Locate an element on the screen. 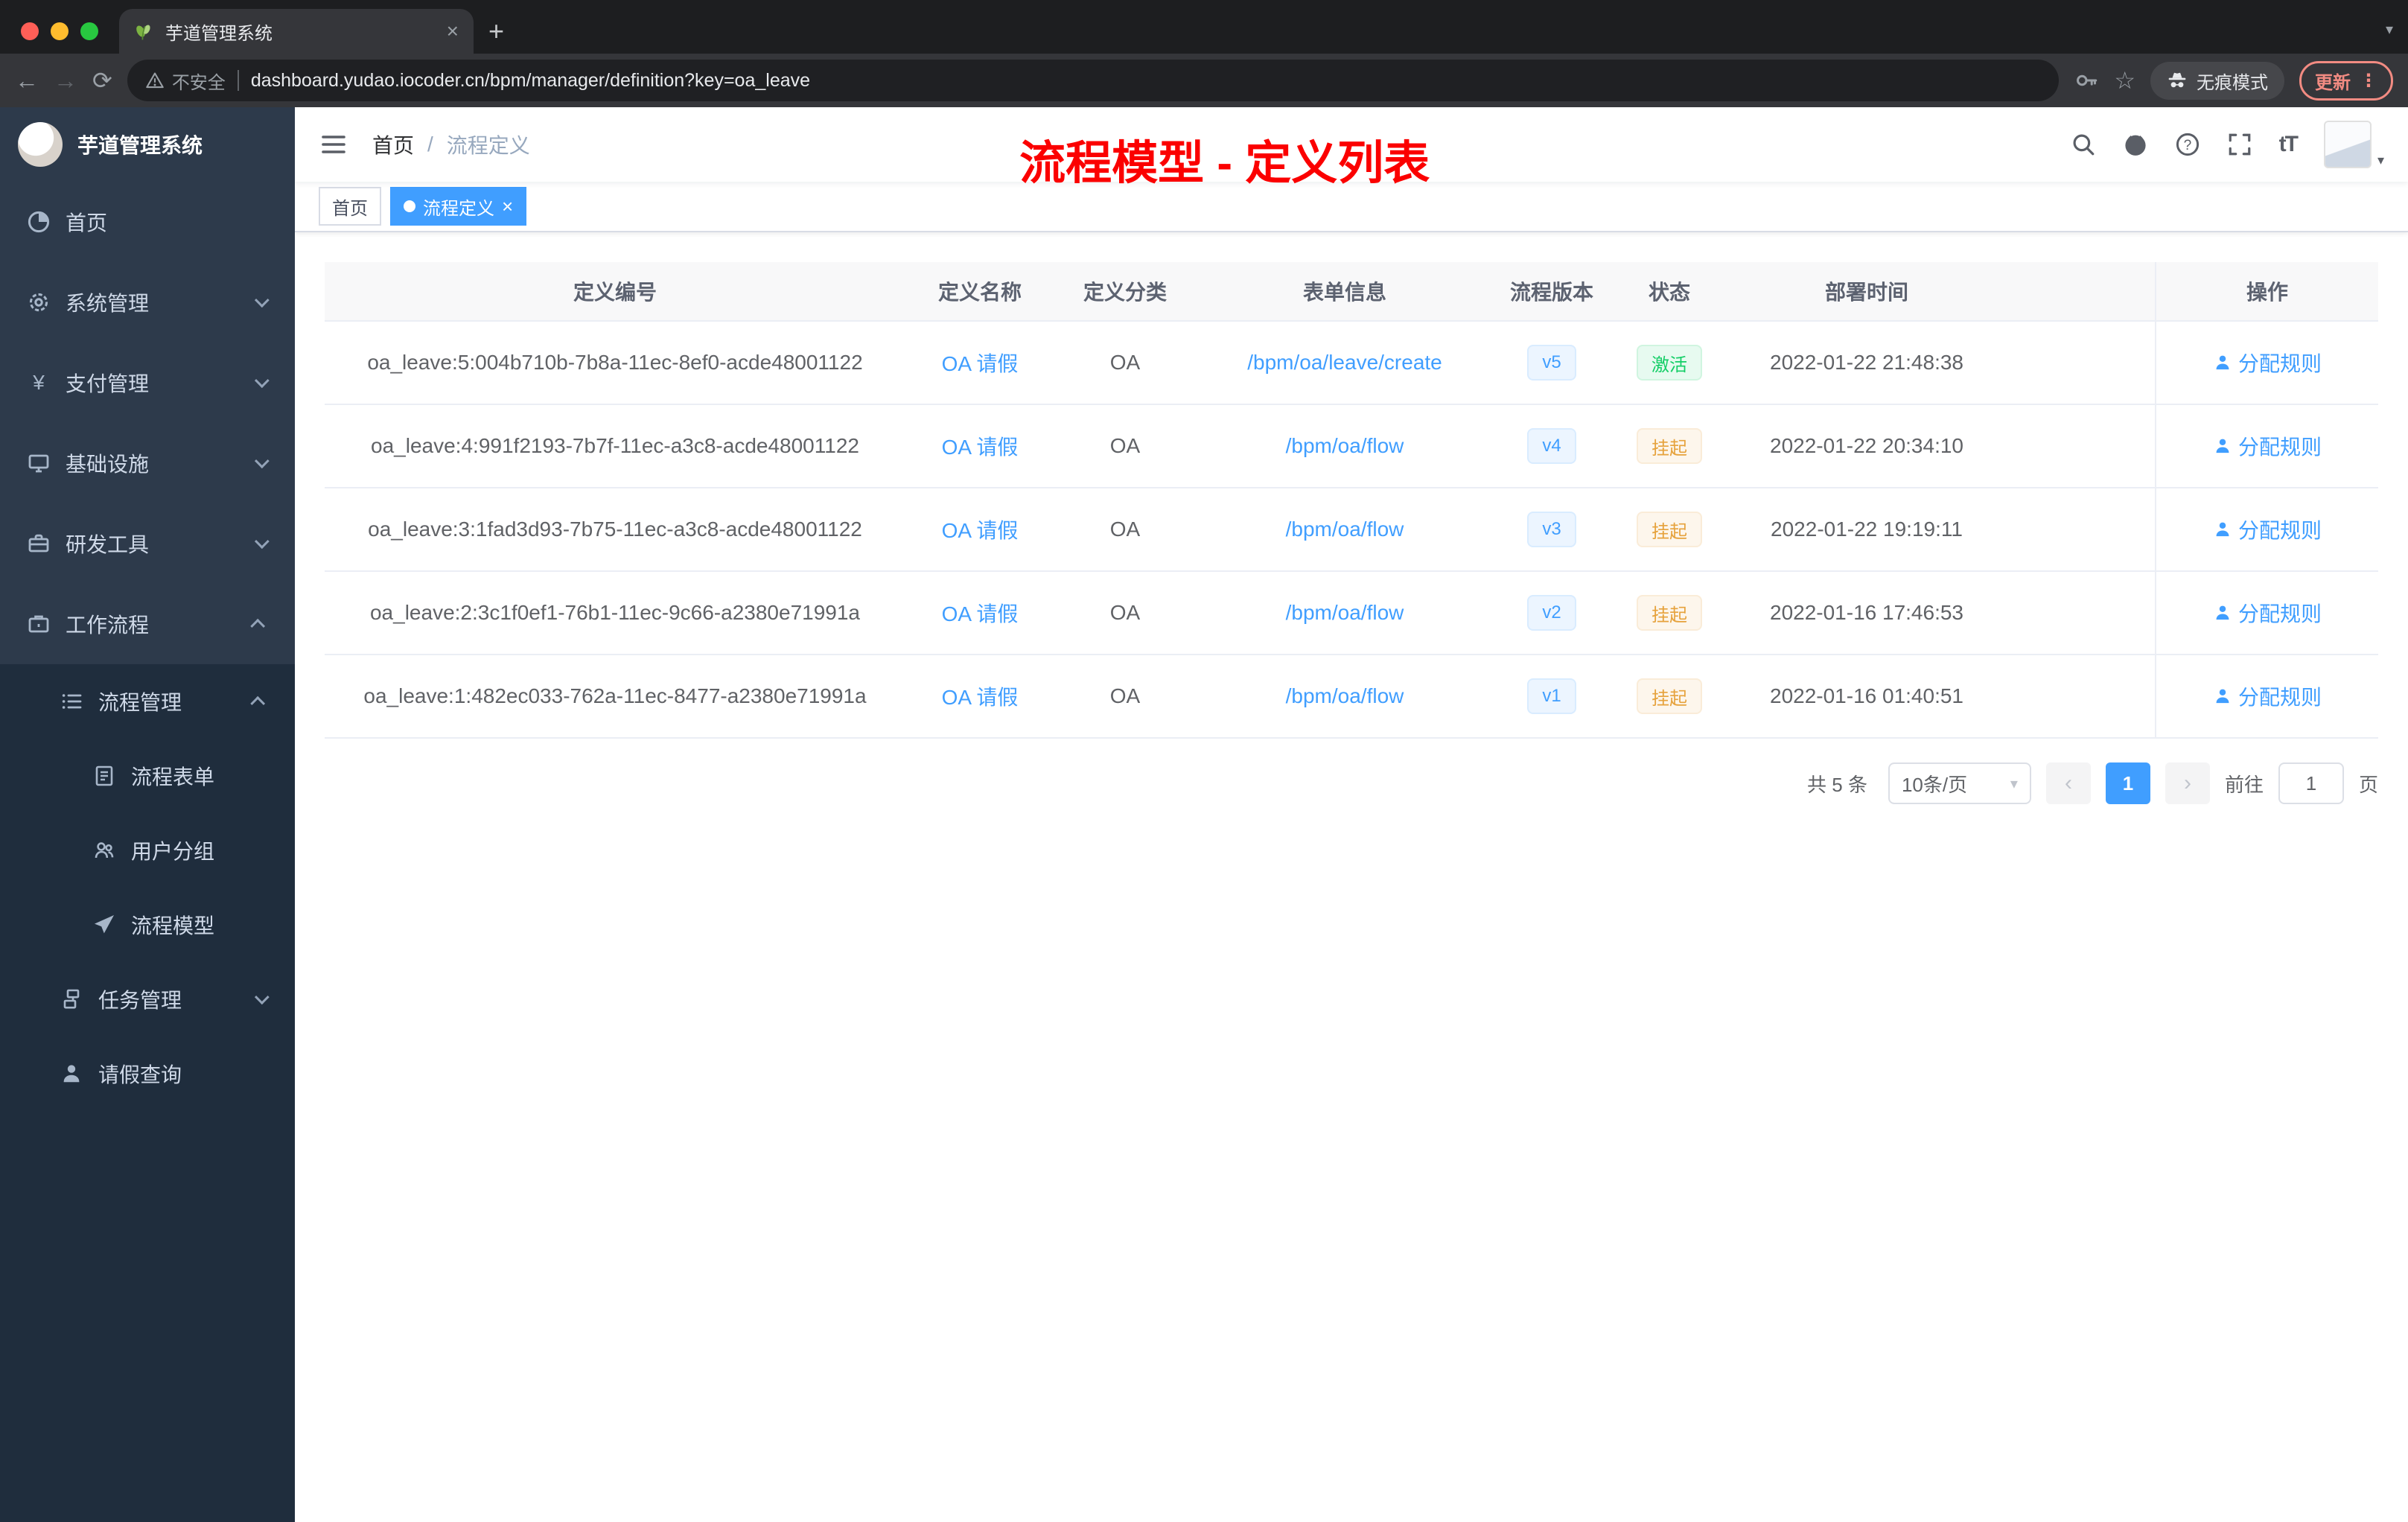 The image size is (2408, 1522). sidebar-item-task-management: 任务管理 is located at coordinates (147, 999).